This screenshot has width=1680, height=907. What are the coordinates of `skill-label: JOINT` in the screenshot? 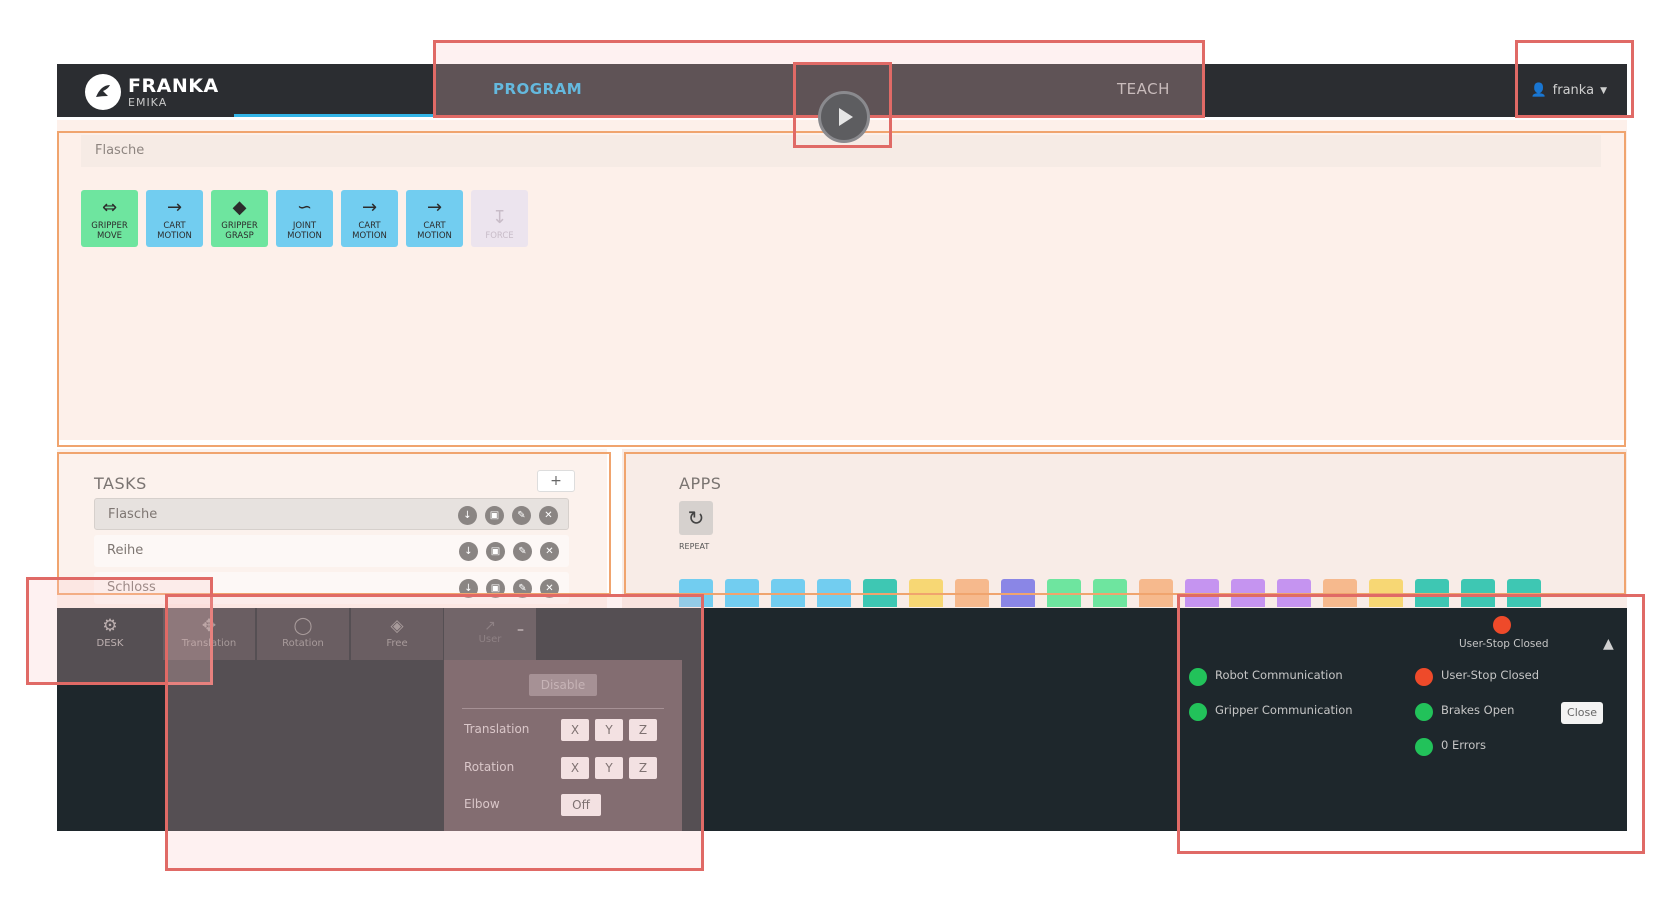 It's located at (304, 226).